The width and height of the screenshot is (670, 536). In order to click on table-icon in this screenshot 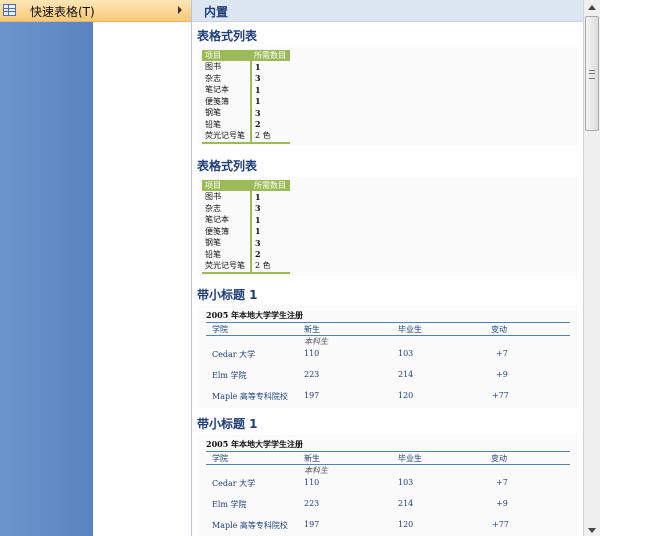, I will do `click(9, 10)`.